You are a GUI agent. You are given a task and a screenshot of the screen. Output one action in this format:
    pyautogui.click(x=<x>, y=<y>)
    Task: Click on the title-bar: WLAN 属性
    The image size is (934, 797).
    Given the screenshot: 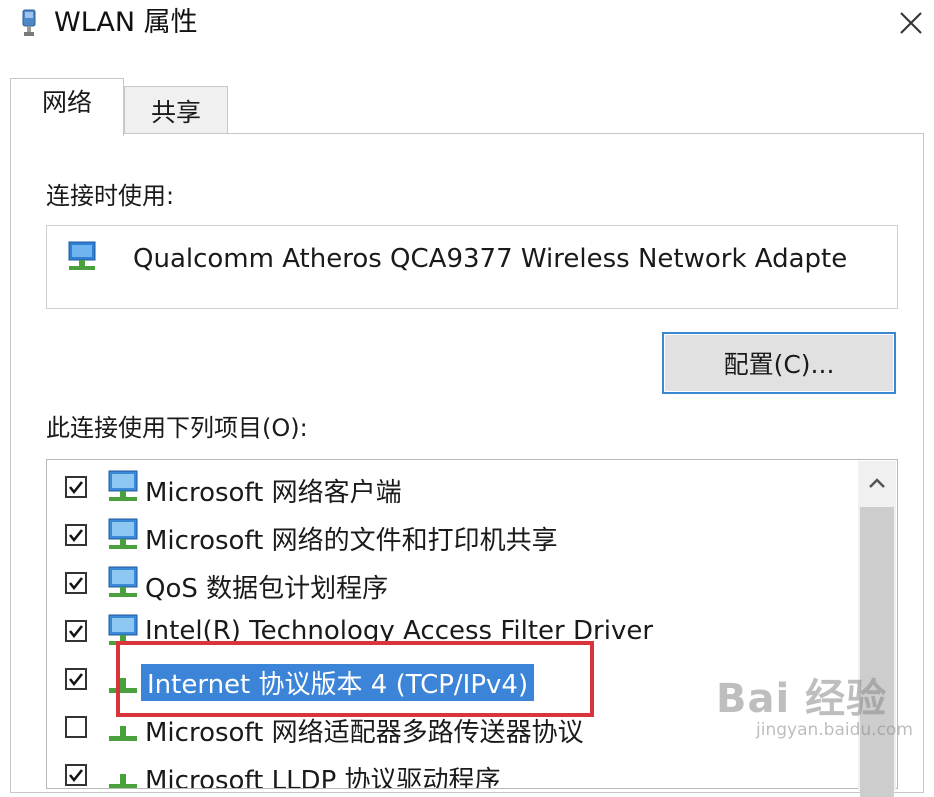 What is the action you would take?
    pyautogui.click(x=467, y=25)
    